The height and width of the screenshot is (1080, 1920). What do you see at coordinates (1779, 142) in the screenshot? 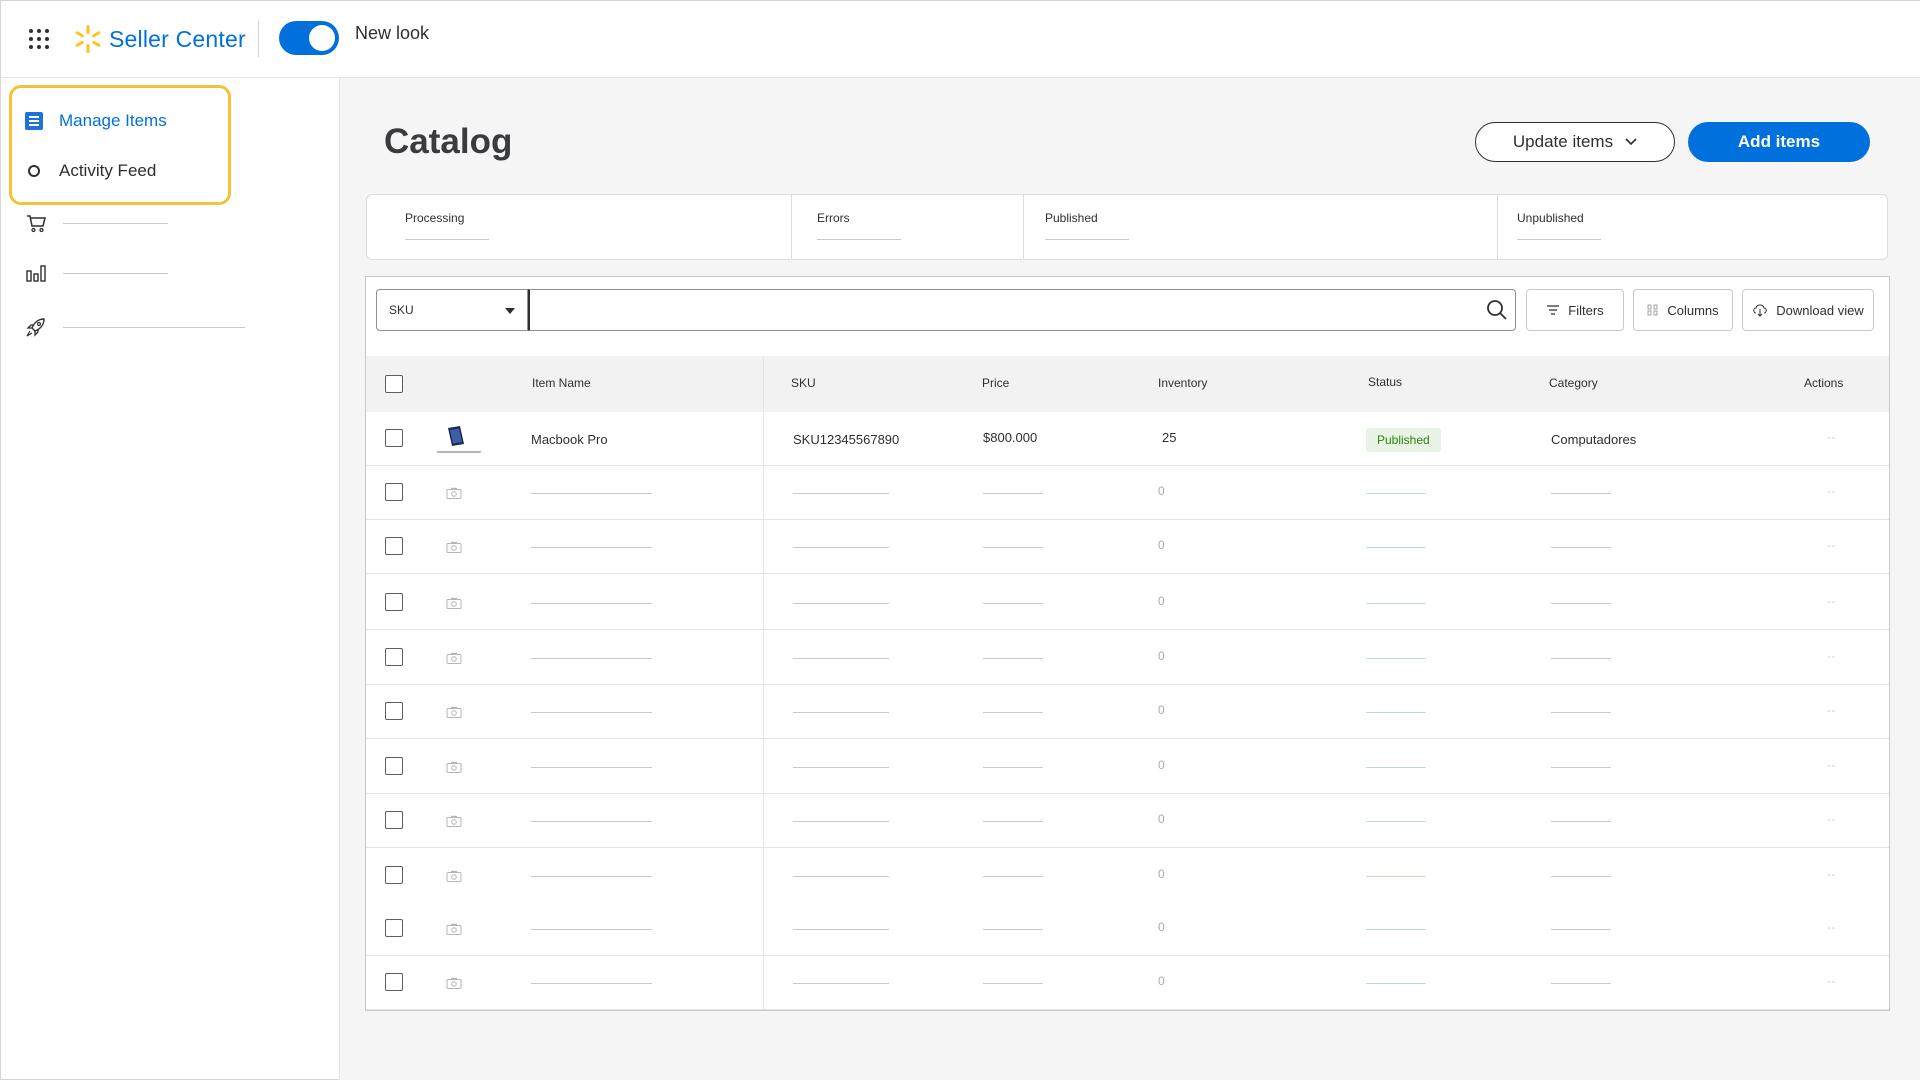
I see `add-items-button: Add items` at bounding box center [1779, 142].